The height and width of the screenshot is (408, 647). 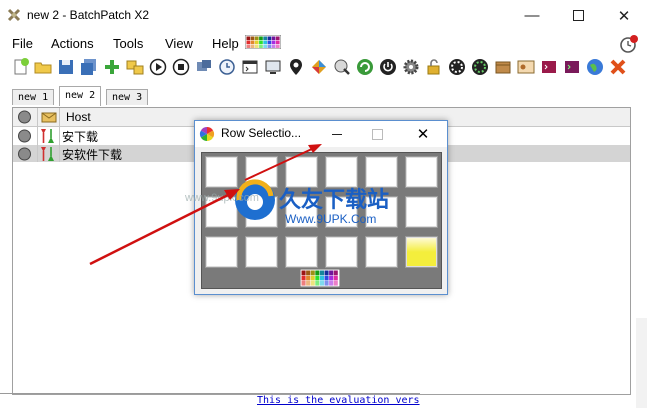 I want to click on header-status-col, so click(x=25, y=117).